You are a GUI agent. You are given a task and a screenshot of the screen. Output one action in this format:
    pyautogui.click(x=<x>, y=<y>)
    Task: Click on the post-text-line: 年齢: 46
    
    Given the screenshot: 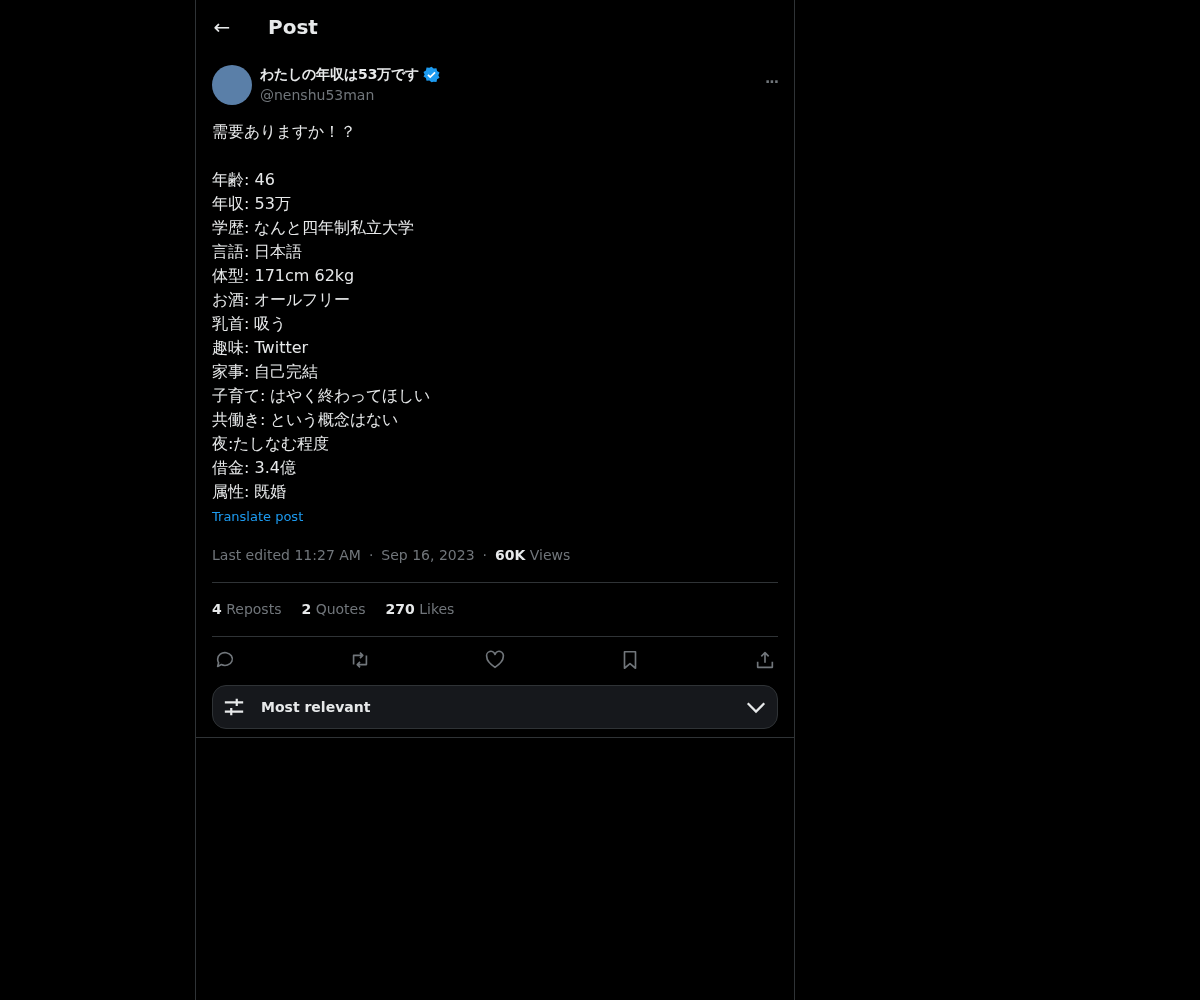 What is the action you would take?
    pyautogui.click(x=244, y=180)
    